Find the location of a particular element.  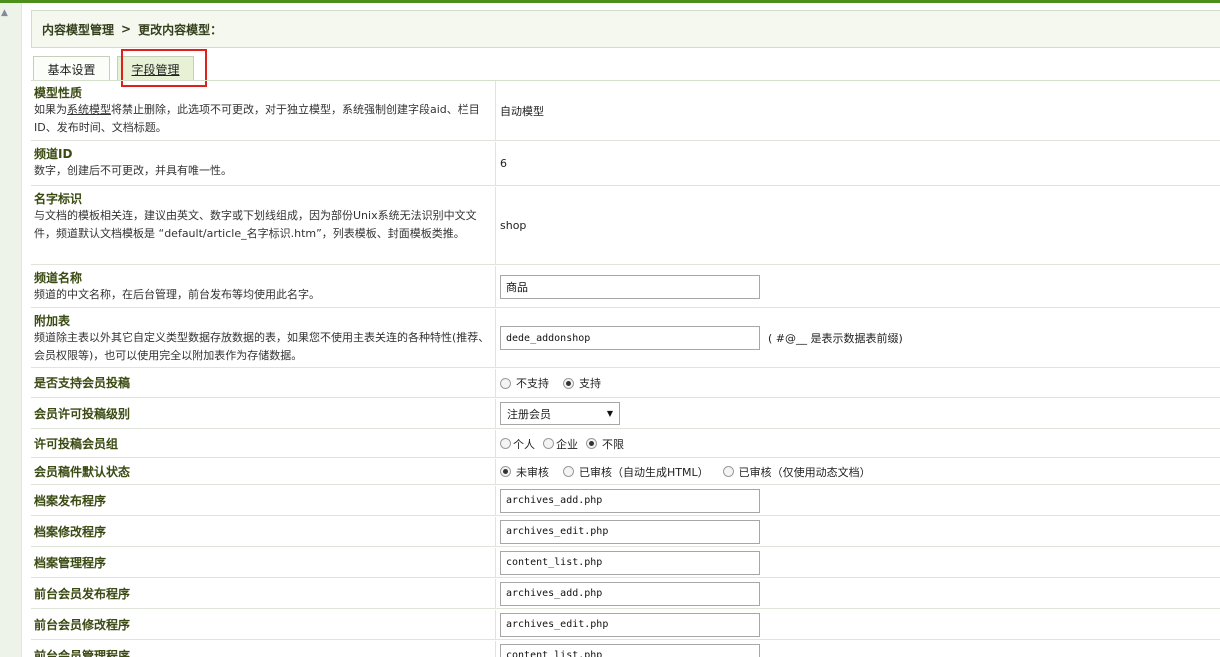

row-value-cell: 6 is located at coordinates (858, 163).